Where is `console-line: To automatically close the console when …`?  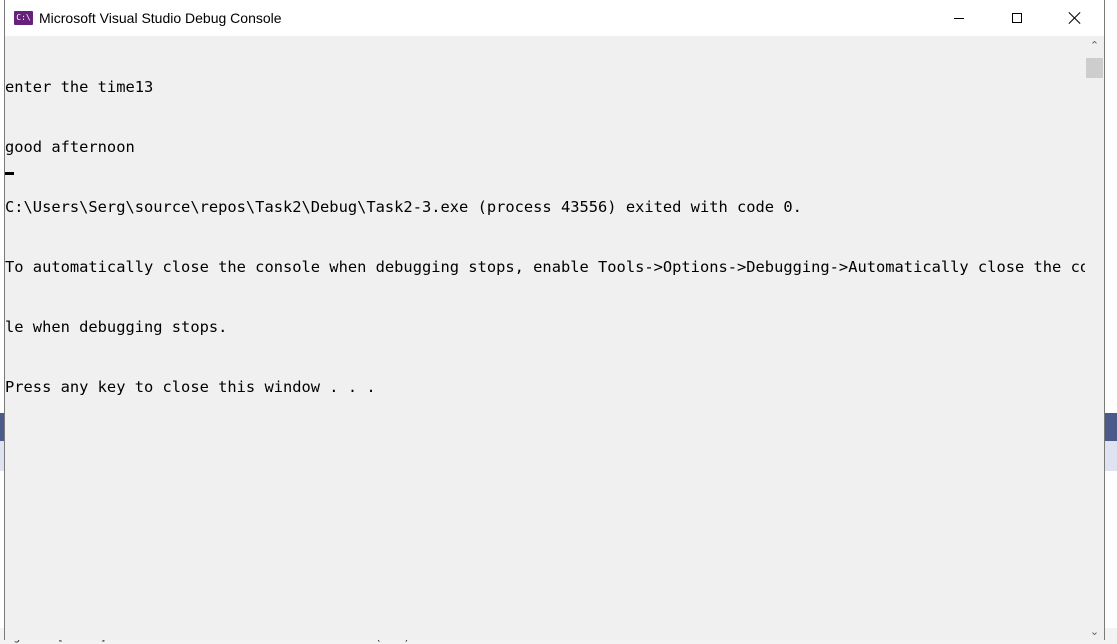 console-line: To automatically close the console when … is located at coordinates (545, 267).